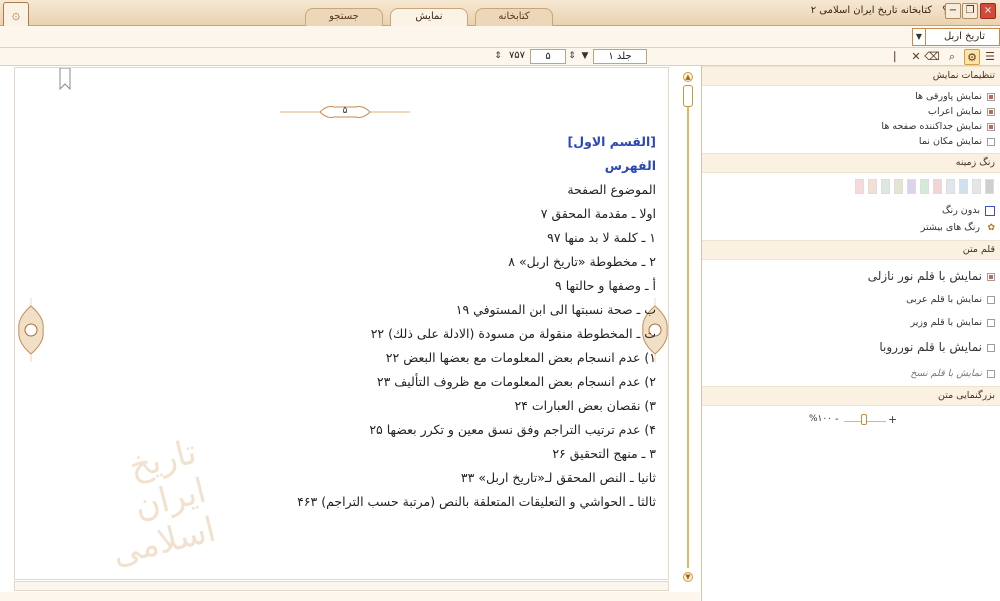 Image resolution: width=1000 pixels, height=601 pixels. What do you see at coordinates (938, 127) in the screenshot?
I see `option-page-separator: نمایش جداکننده صفحه ها` at bounding box center [938, 127].